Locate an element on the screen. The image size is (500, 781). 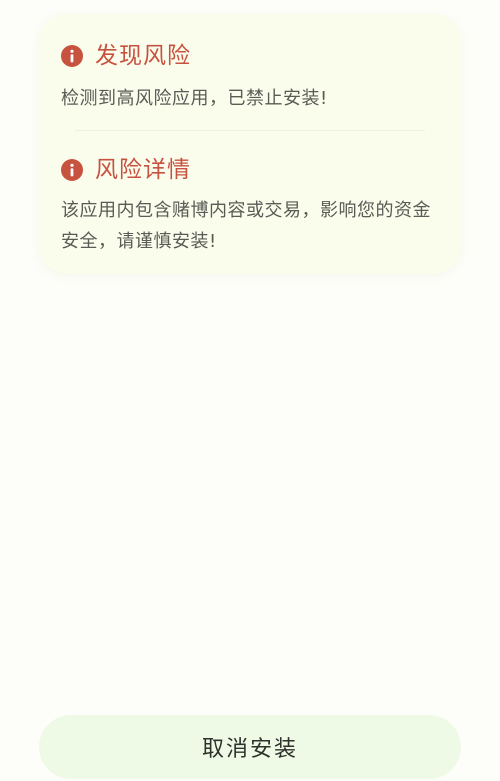
risk-details-title: 风险详情 is located at coordinates (143, 170).